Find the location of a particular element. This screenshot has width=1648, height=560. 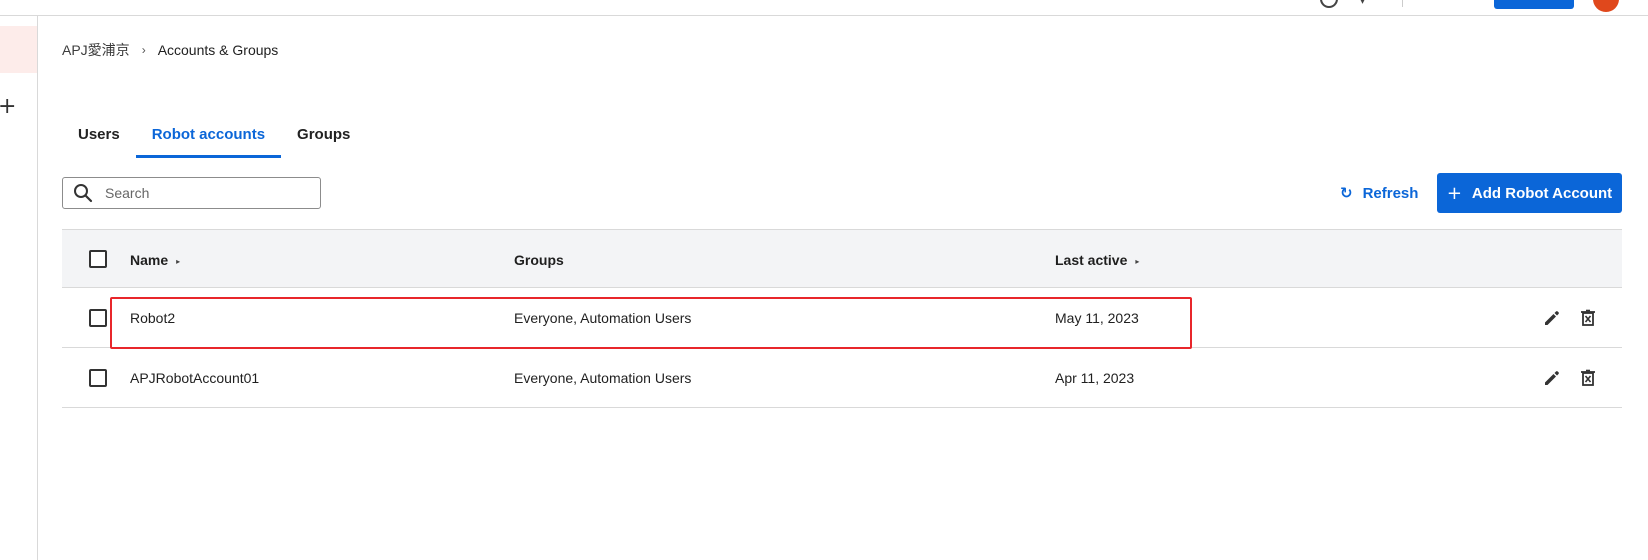

column-header-groups: Groups is located at coordinates (539, 260).